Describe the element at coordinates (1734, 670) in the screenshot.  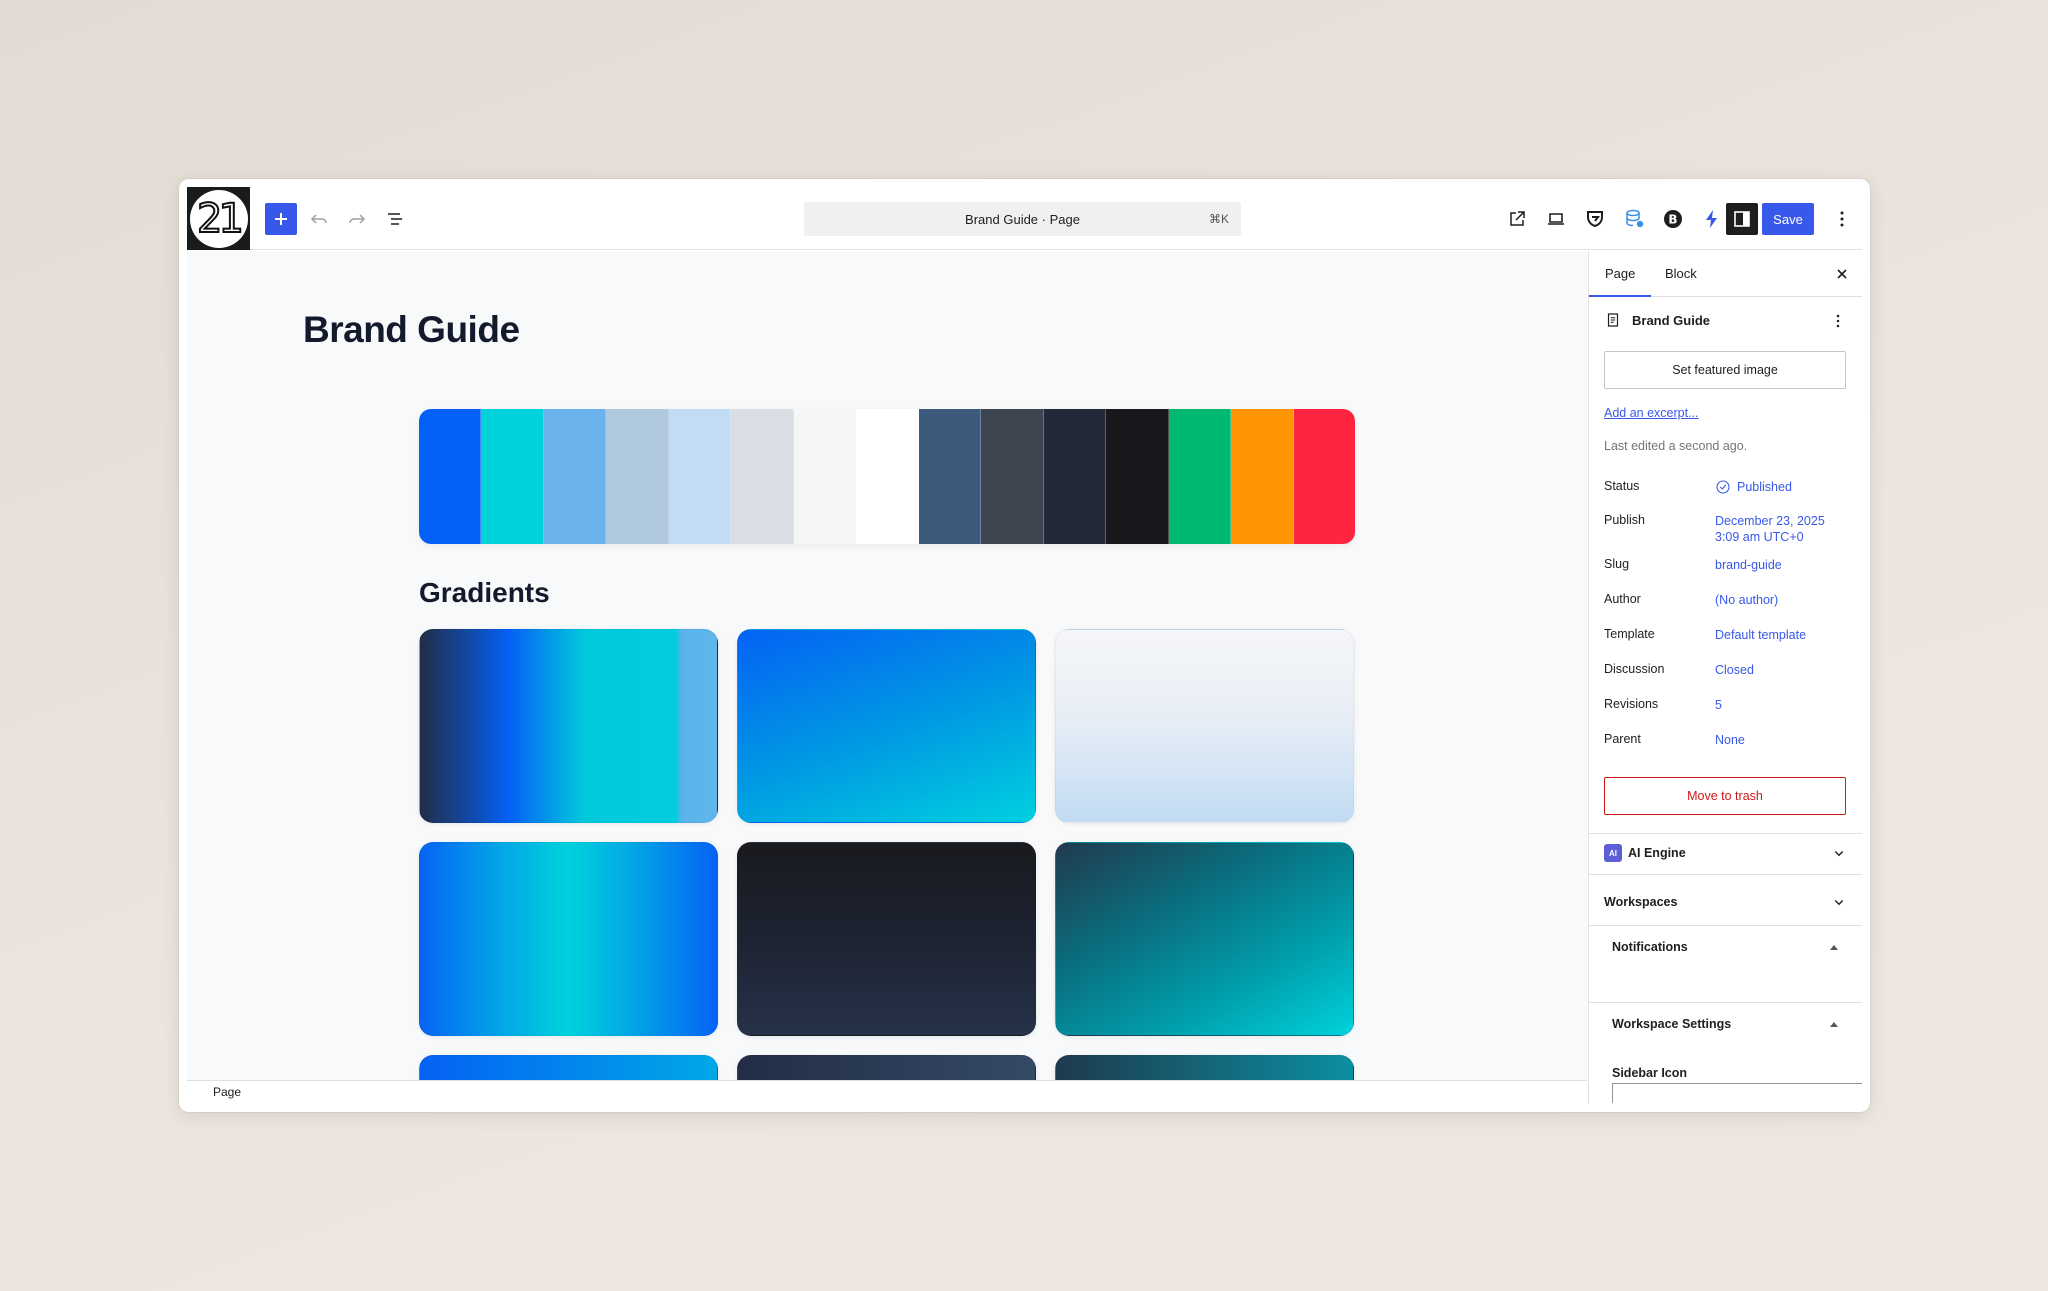
I see `discussion-value-button: Closed` at that location.